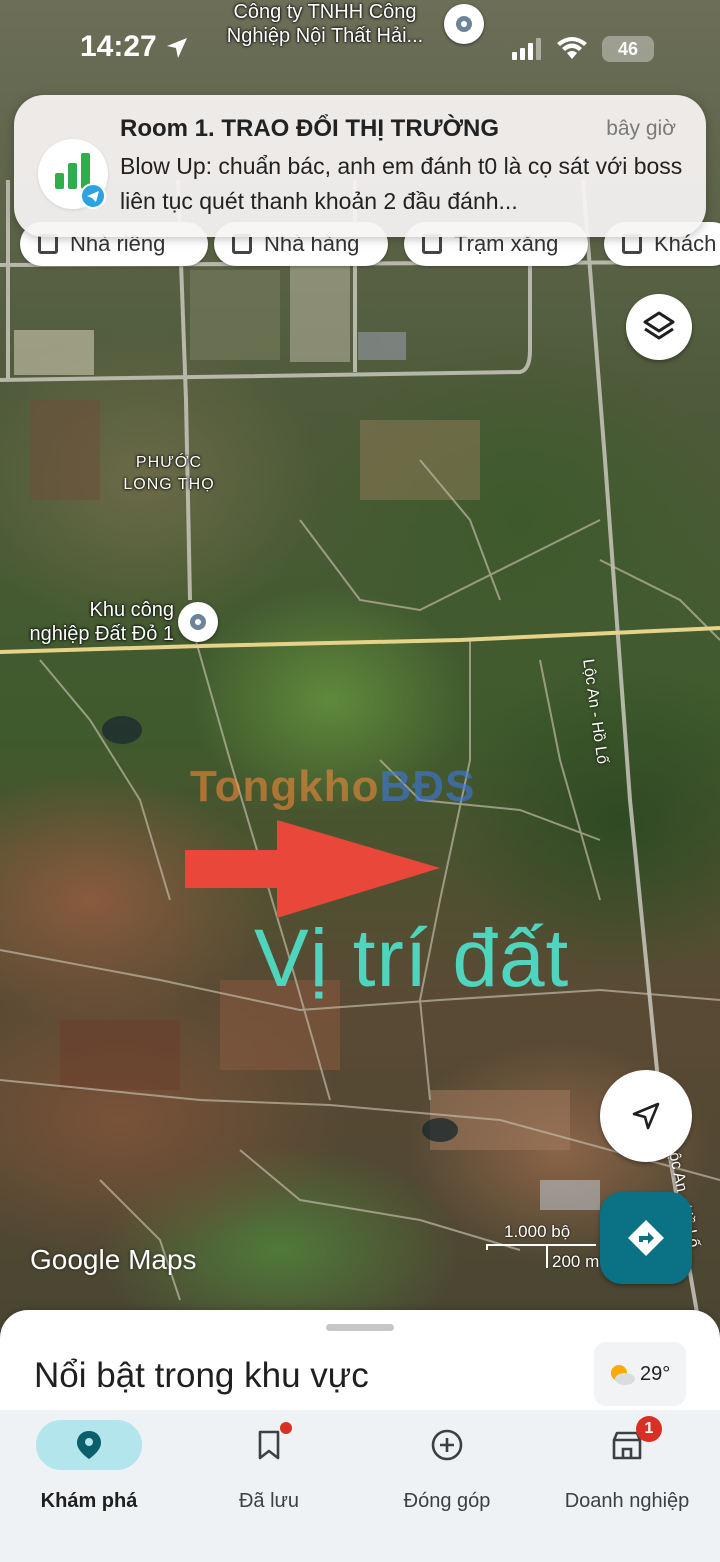 The height and width of the screenshot is (1562, 720). Describe the element at coordinates (447, 1501) in the screenshot. I see `nav-label: Đóng góp` at that location.